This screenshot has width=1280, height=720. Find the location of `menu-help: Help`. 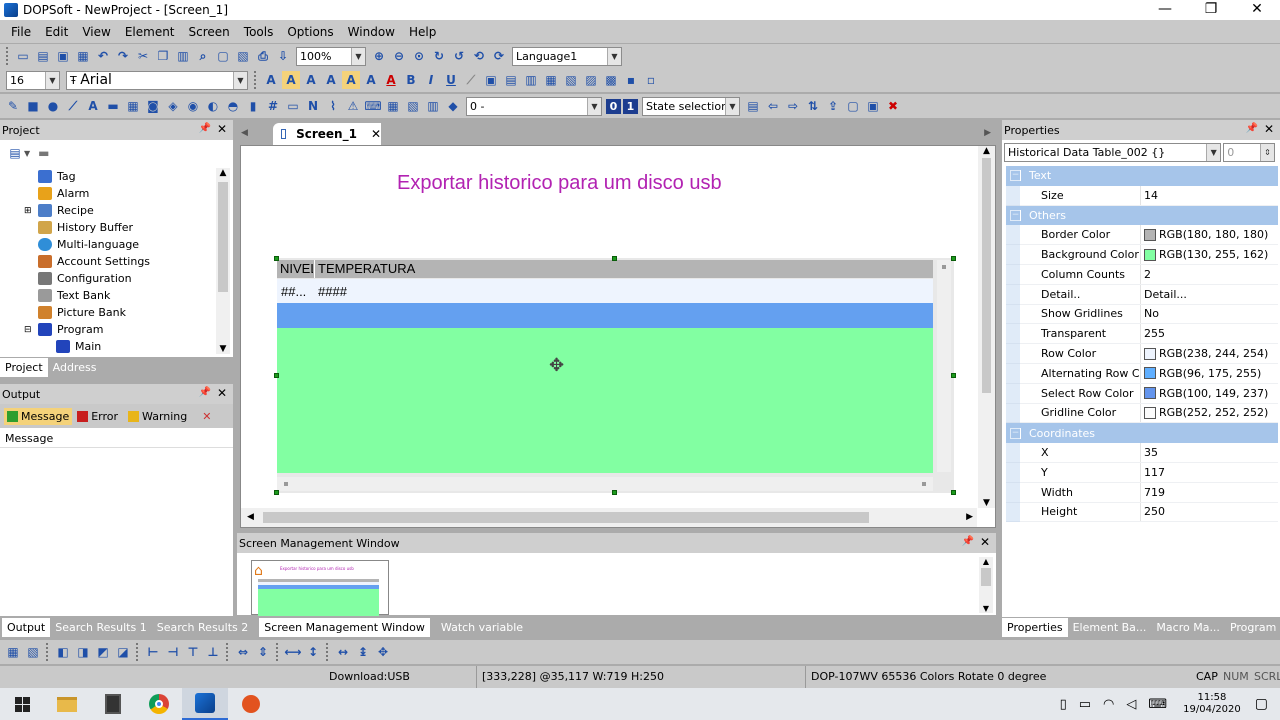

menu-help: Help is located at coordinates (422, 32).